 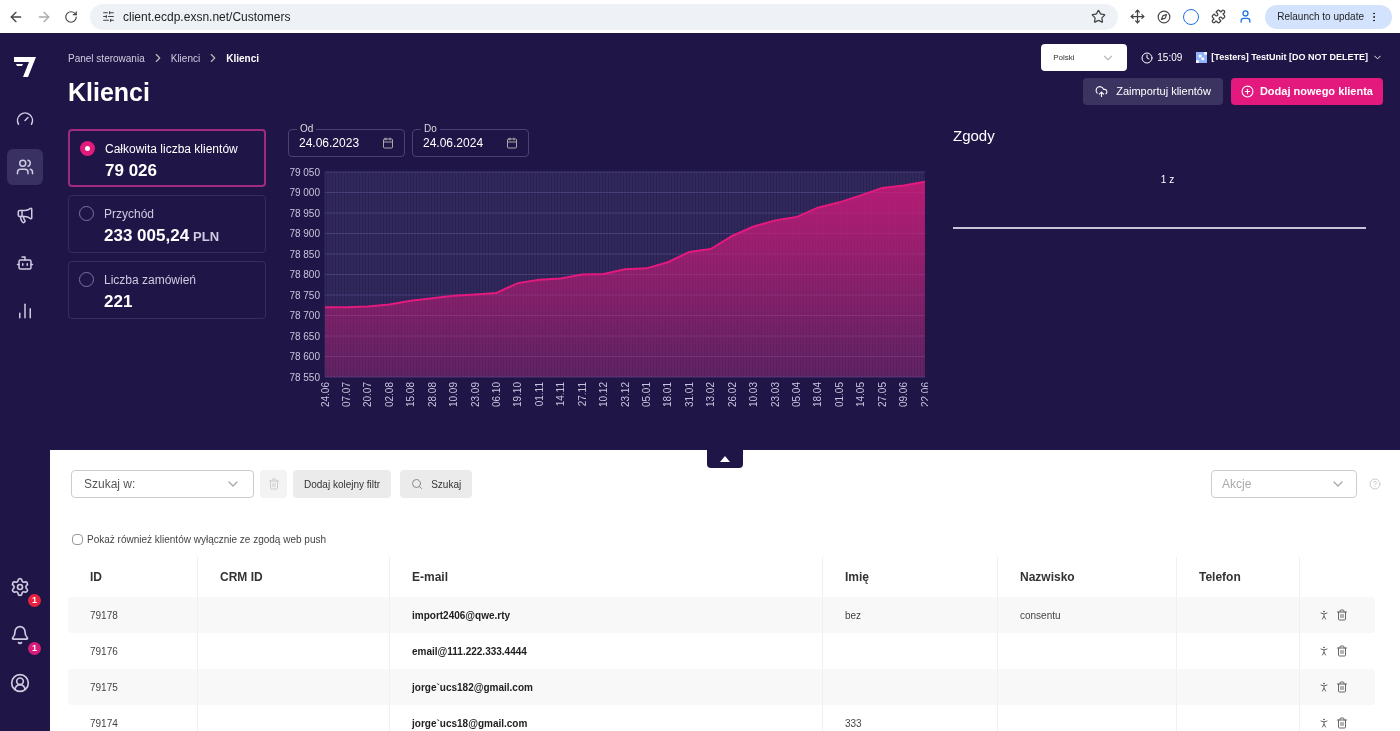 I want to click on table-cell-text: bez, so click(x=853, y=615).